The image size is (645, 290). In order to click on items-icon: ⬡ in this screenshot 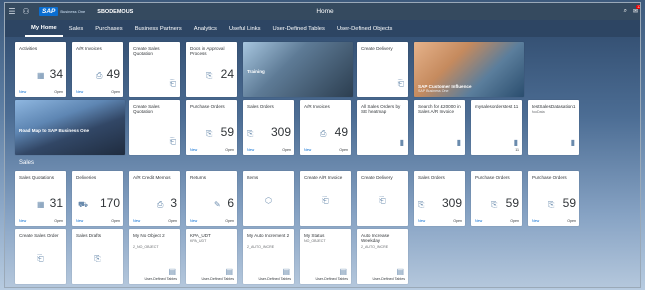, I will do `click(268, 200)`.